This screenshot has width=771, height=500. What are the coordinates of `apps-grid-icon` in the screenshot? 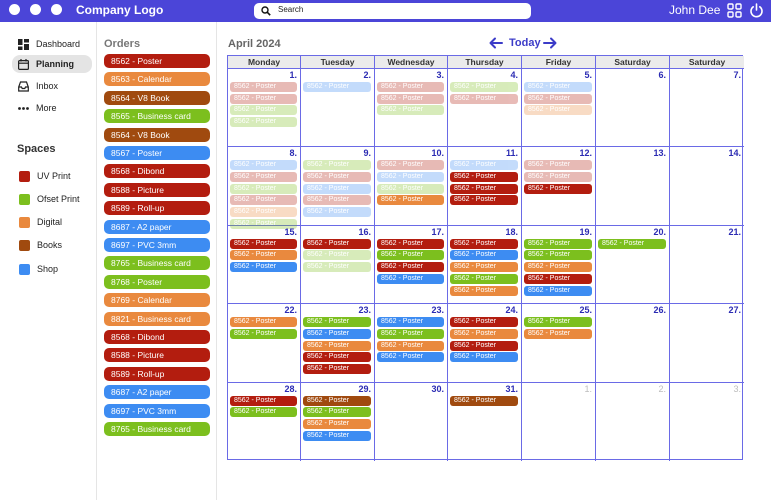 It's located at (734, 10).